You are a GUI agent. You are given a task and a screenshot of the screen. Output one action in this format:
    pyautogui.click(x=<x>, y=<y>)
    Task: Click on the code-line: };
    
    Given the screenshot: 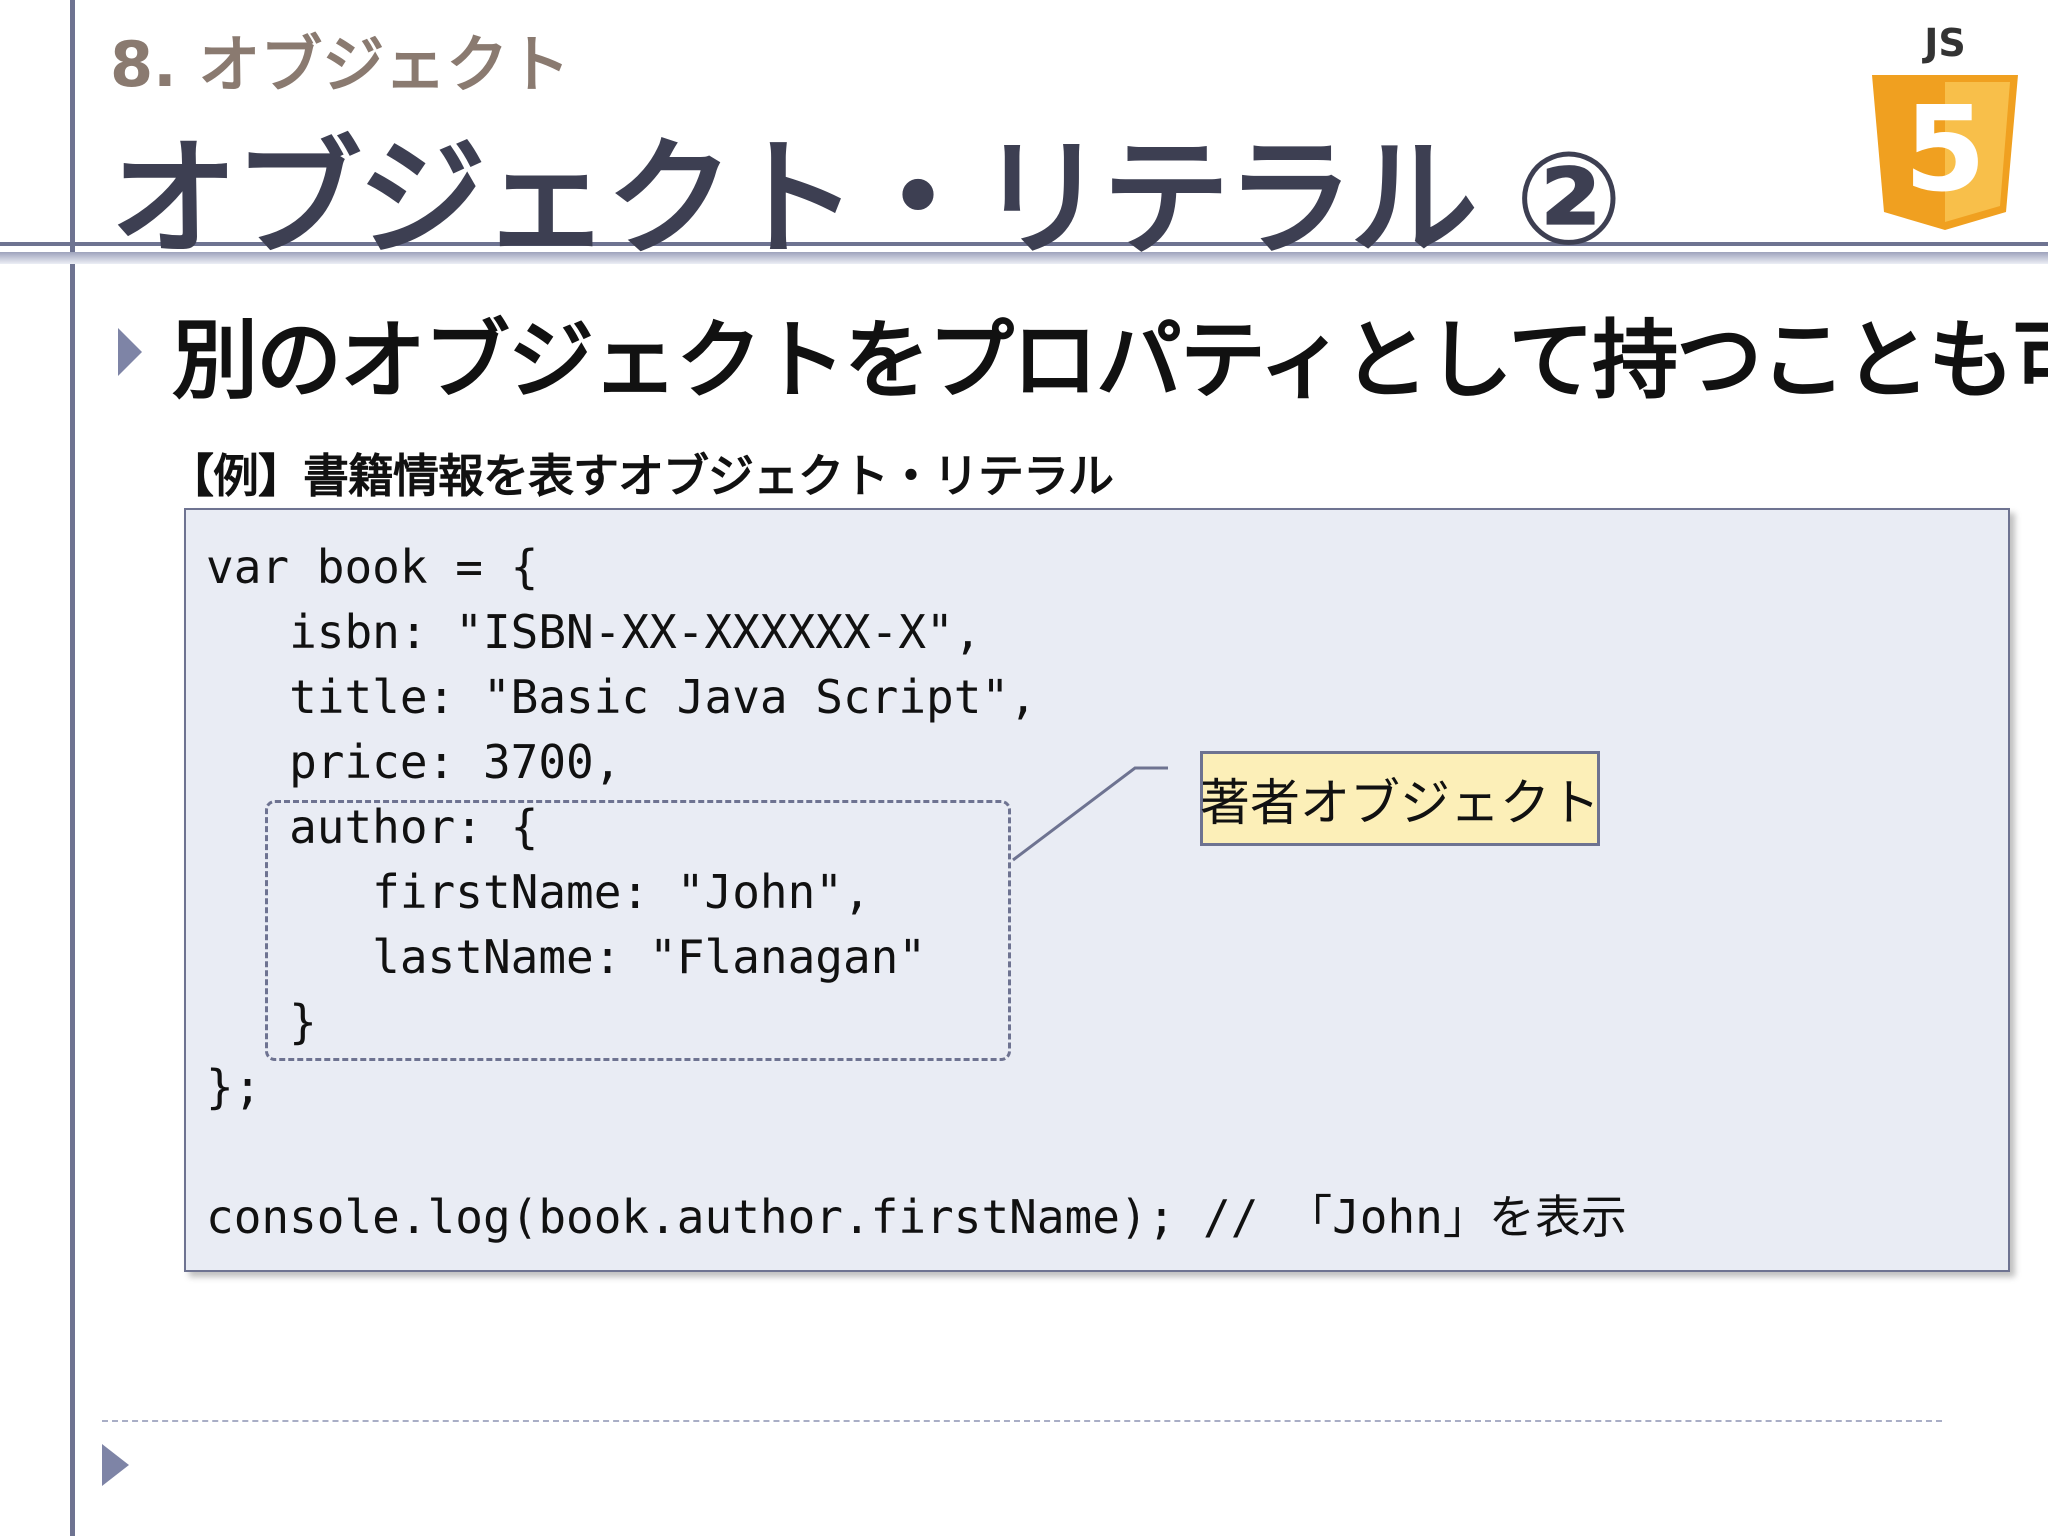 What is the action you would take?
    pyautogui.click(x=234, y=1087)
    